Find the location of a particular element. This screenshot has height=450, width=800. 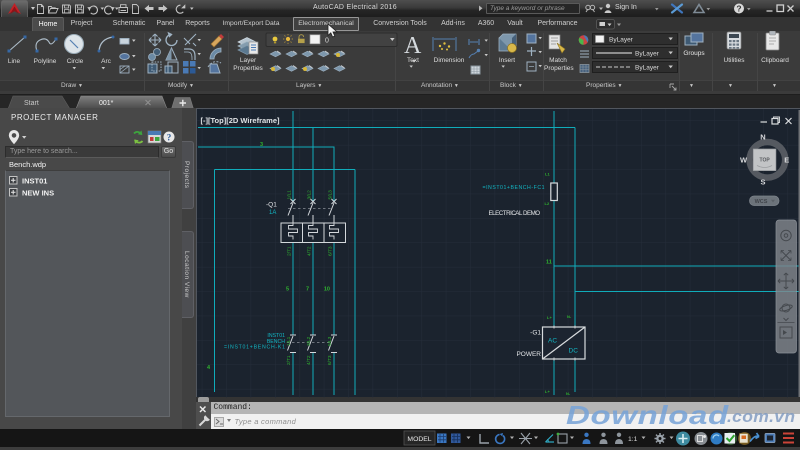

svg-text: AC is located at coordinates (552, 341).